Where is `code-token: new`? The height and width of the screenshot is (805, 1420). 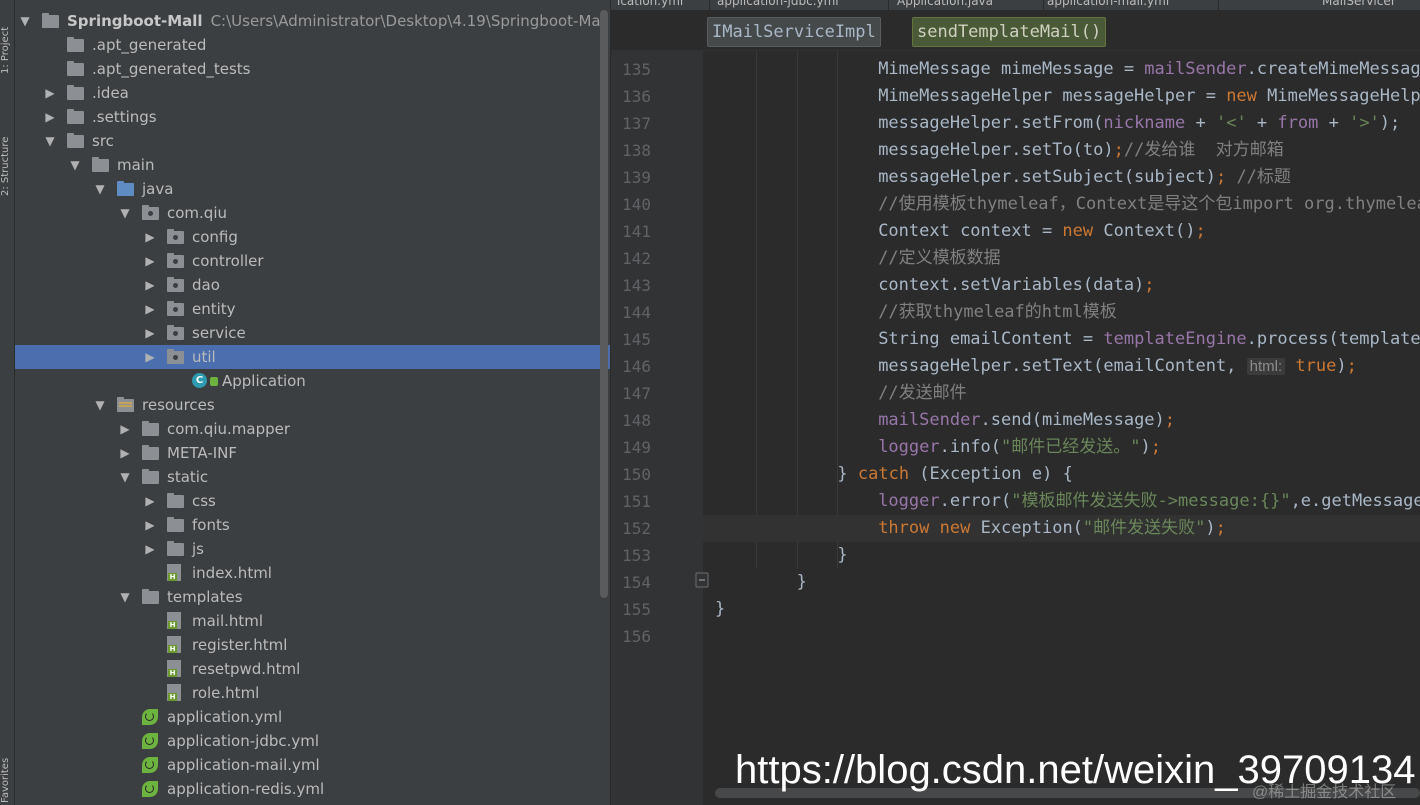
code-token: new is located at coordinates (1247, 96).